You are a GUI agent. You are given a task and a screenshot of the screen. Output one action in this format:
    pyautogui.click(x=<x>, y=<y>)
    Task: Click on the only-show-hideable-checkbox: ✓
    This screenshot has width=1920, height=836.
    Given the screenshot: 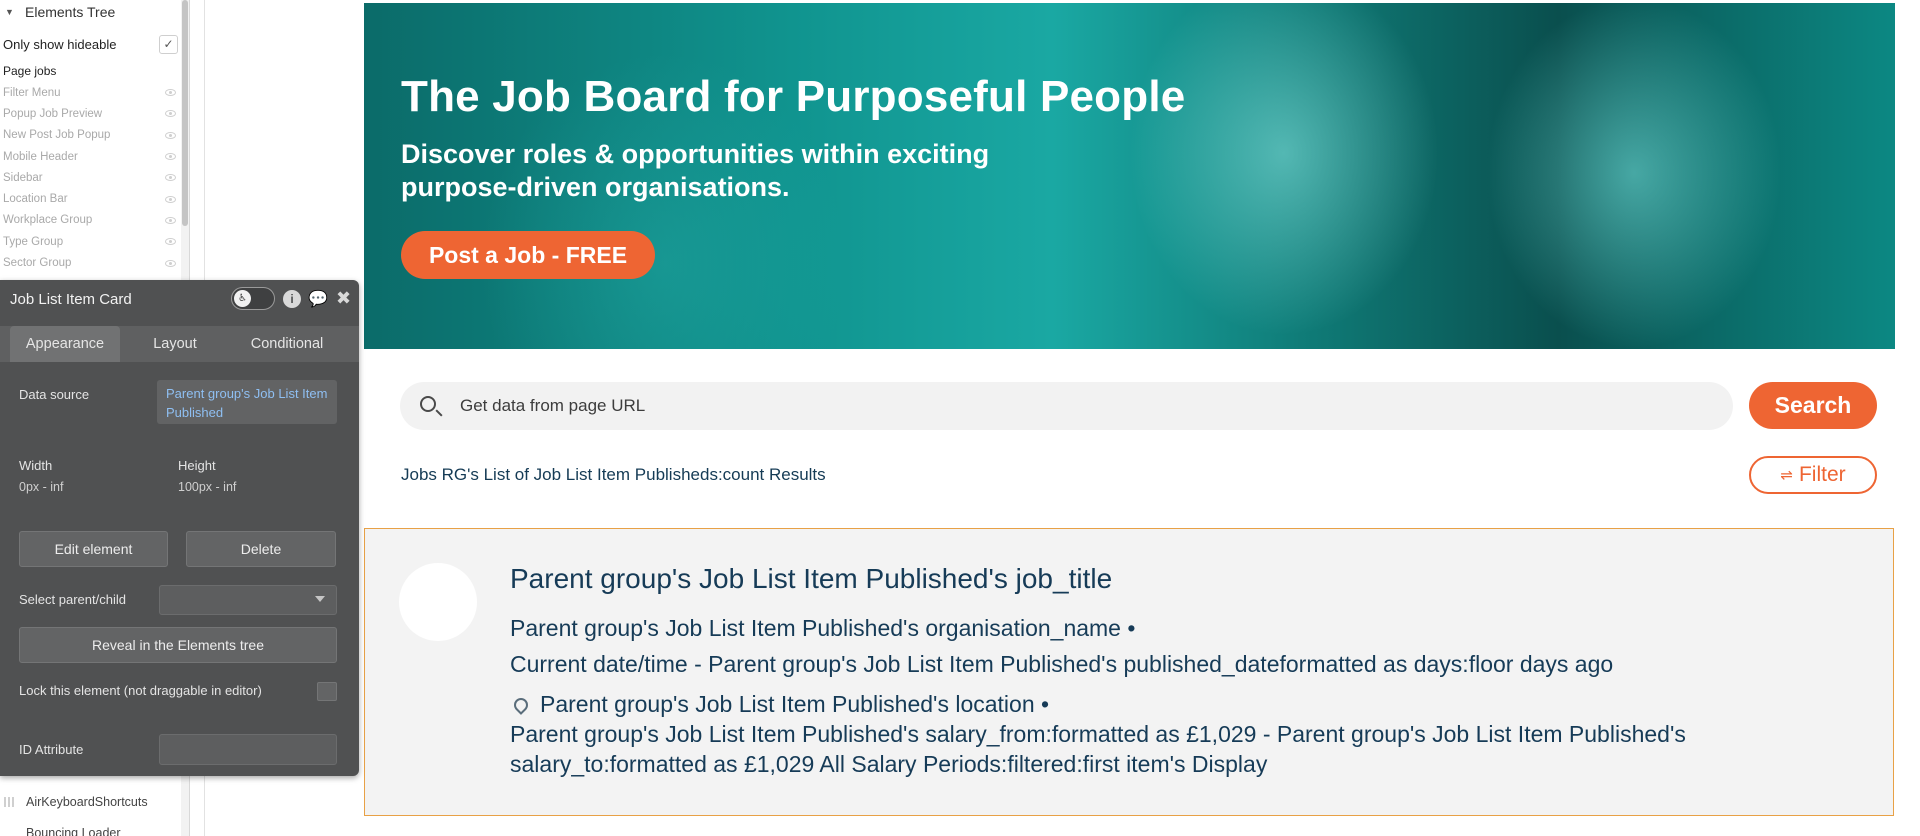 What is the action you would take?
    pyautogui.click(x=168, y=44)
    